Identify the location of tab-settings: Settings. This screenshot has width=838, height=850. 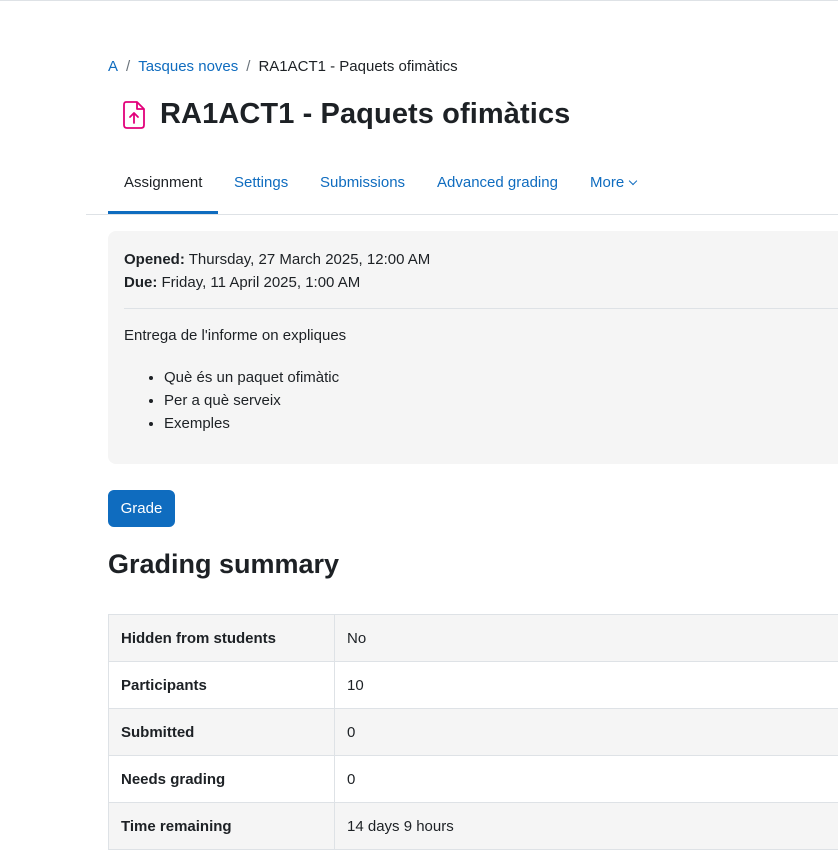
(261, 188).